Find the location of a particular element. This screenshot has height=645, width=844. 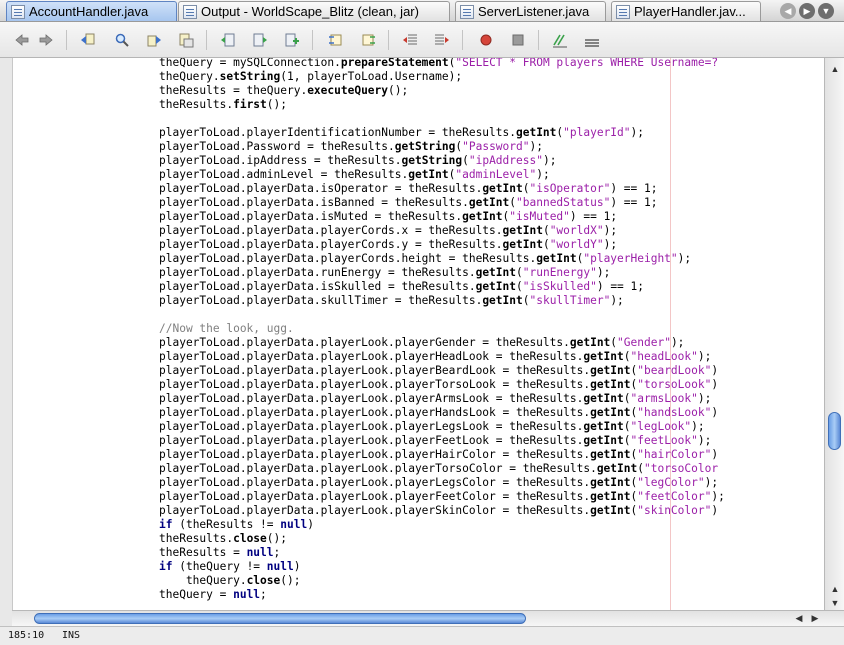

scroll-tabs-left-icon: ◀ is located at coordinates (788, 11).